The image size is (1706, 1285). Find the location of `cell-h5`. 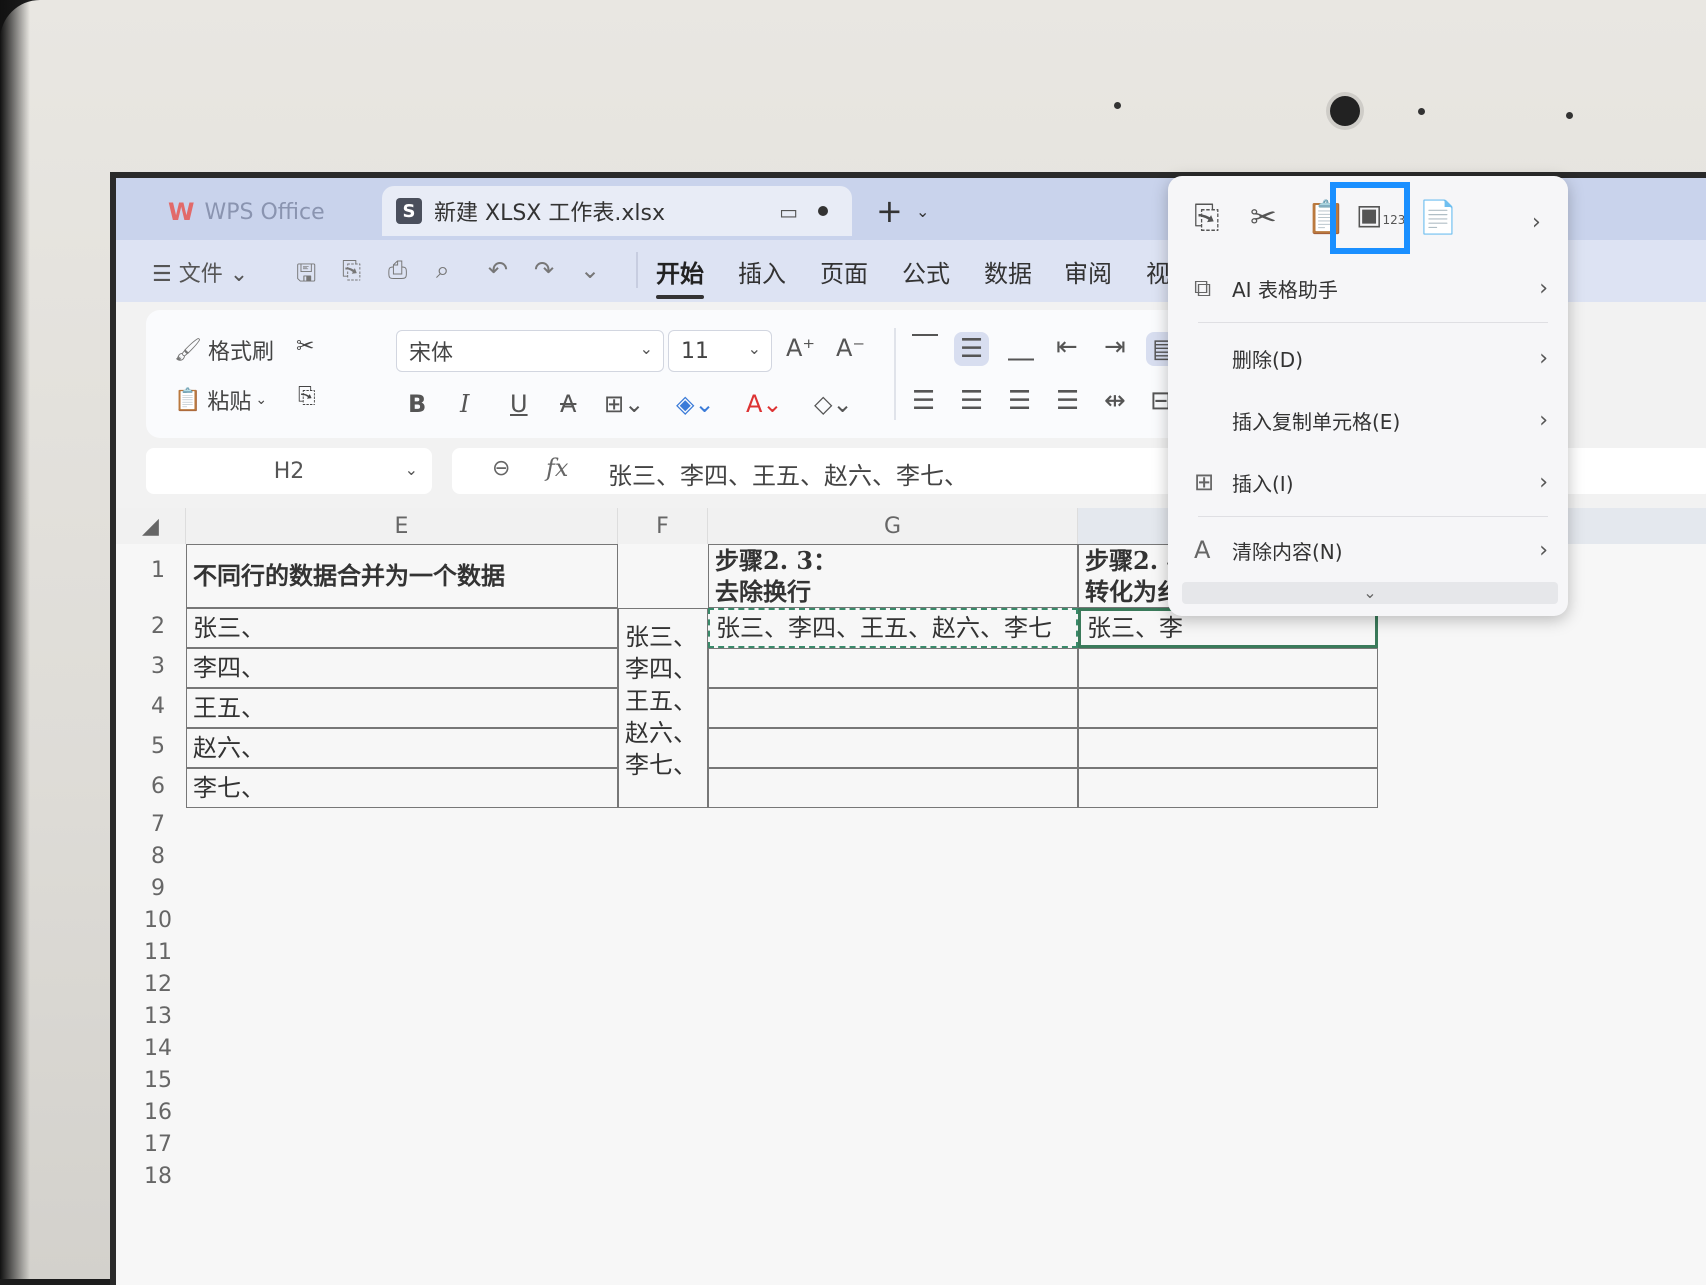

cell-h5 is located at coordinates (1228, 748).